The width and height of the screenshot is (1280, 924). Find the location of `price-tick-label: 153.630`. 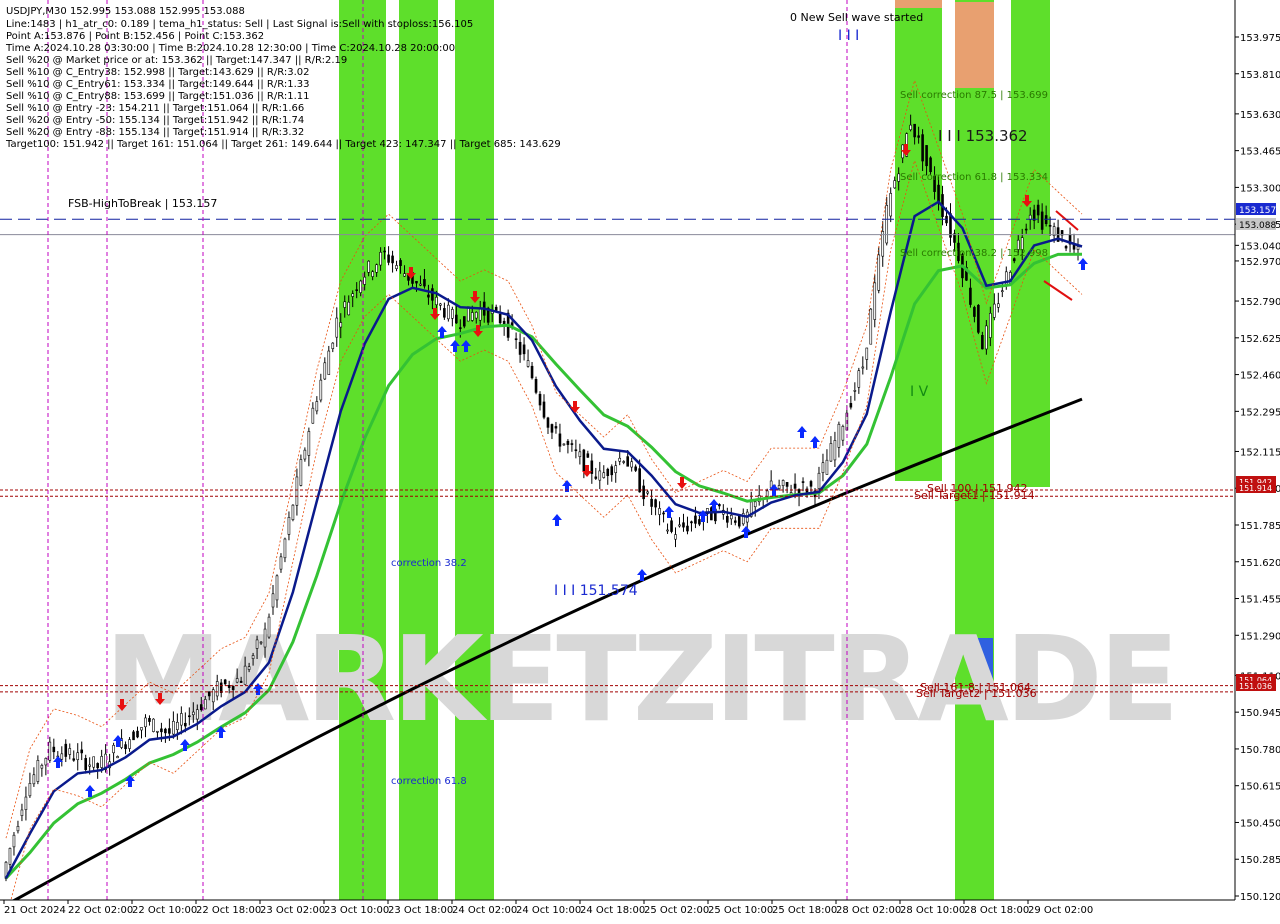

price-tick-label: 153.630 is located at coordinates (1260, 115).